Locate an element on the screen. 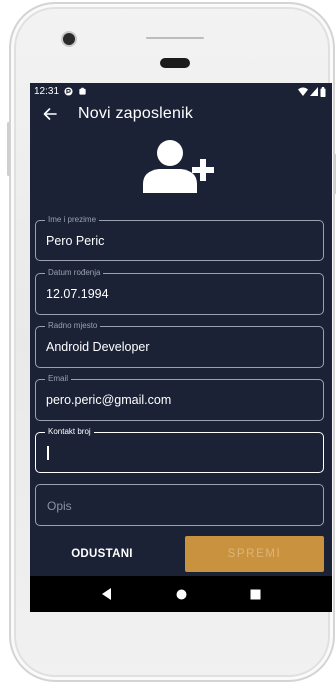  job-title-value: Android Developer is located at coordinates (98, 347).